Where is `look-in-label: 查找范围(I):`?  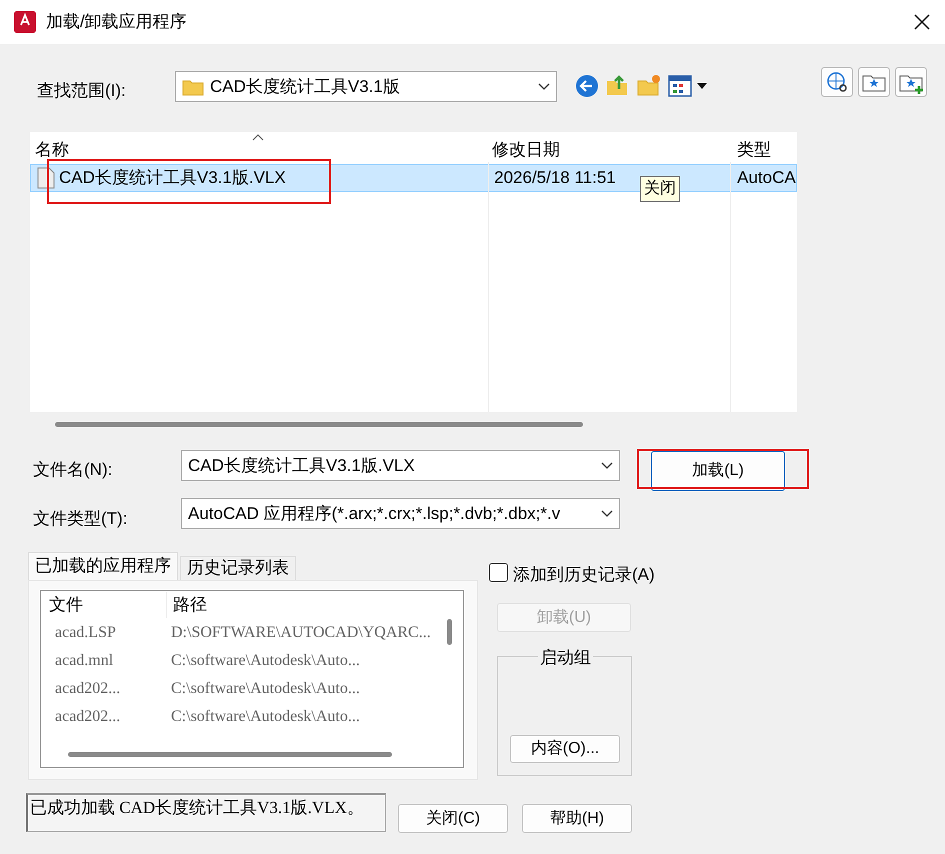
look-in-label: 查找范围(I): is located at coordinates (81, 91).